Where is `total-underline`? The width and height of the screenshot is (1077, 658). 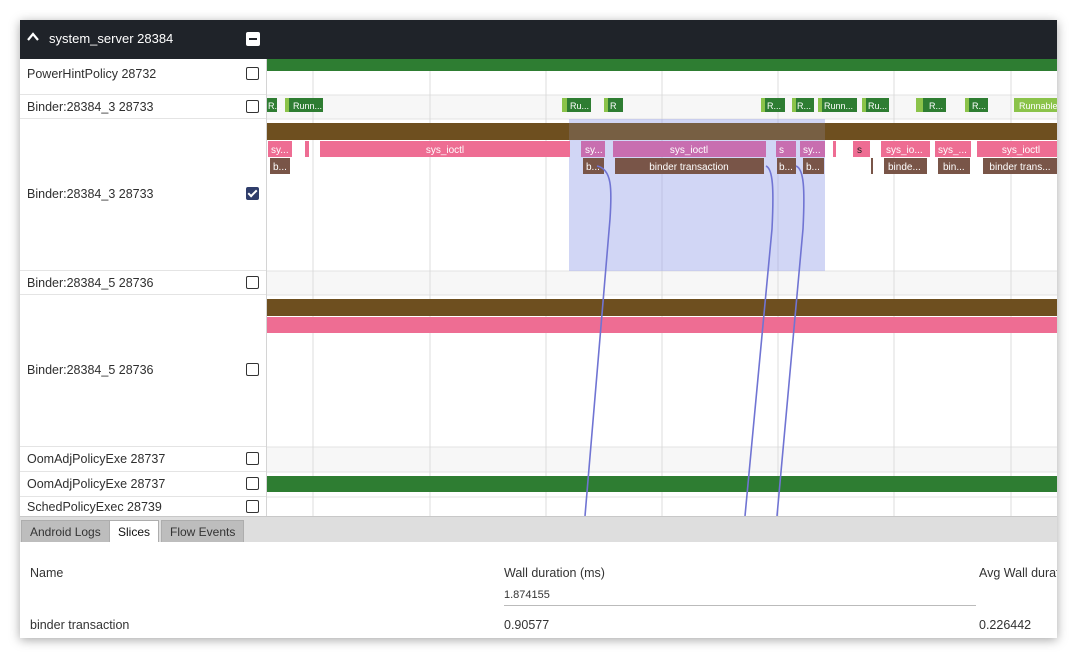
total-underline is located at coordinates (740, 605).